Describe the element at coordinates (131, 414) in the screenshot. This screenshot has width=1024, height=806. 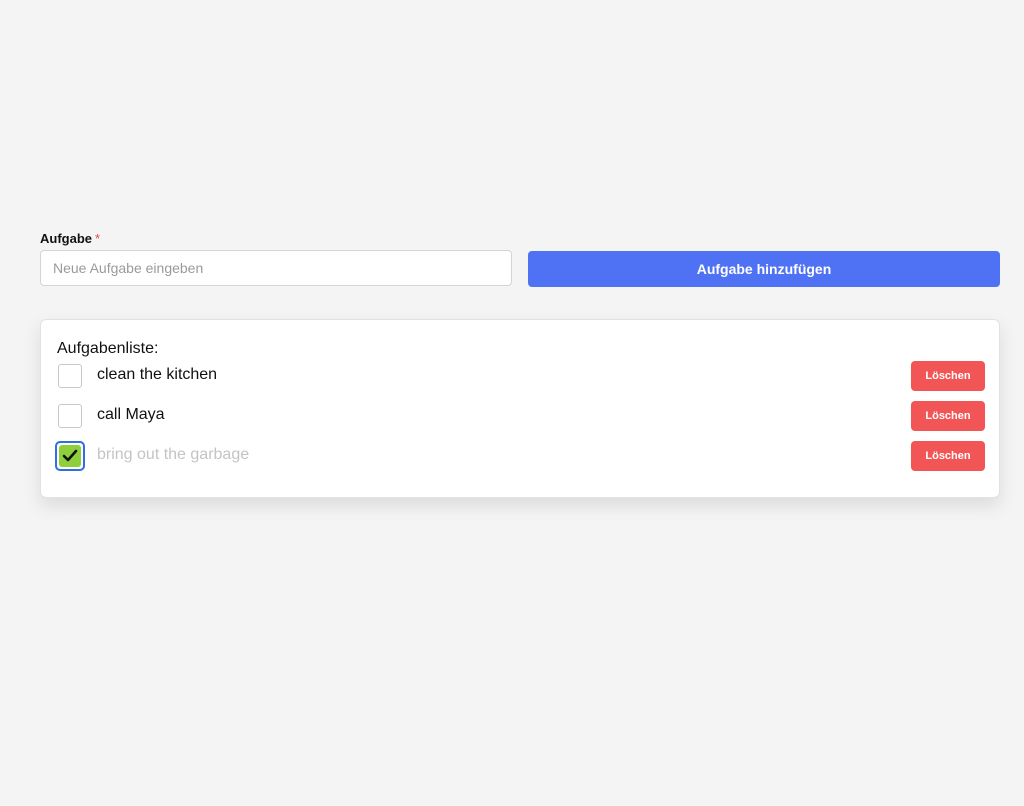
I see `task-text: call Maya` at that location.